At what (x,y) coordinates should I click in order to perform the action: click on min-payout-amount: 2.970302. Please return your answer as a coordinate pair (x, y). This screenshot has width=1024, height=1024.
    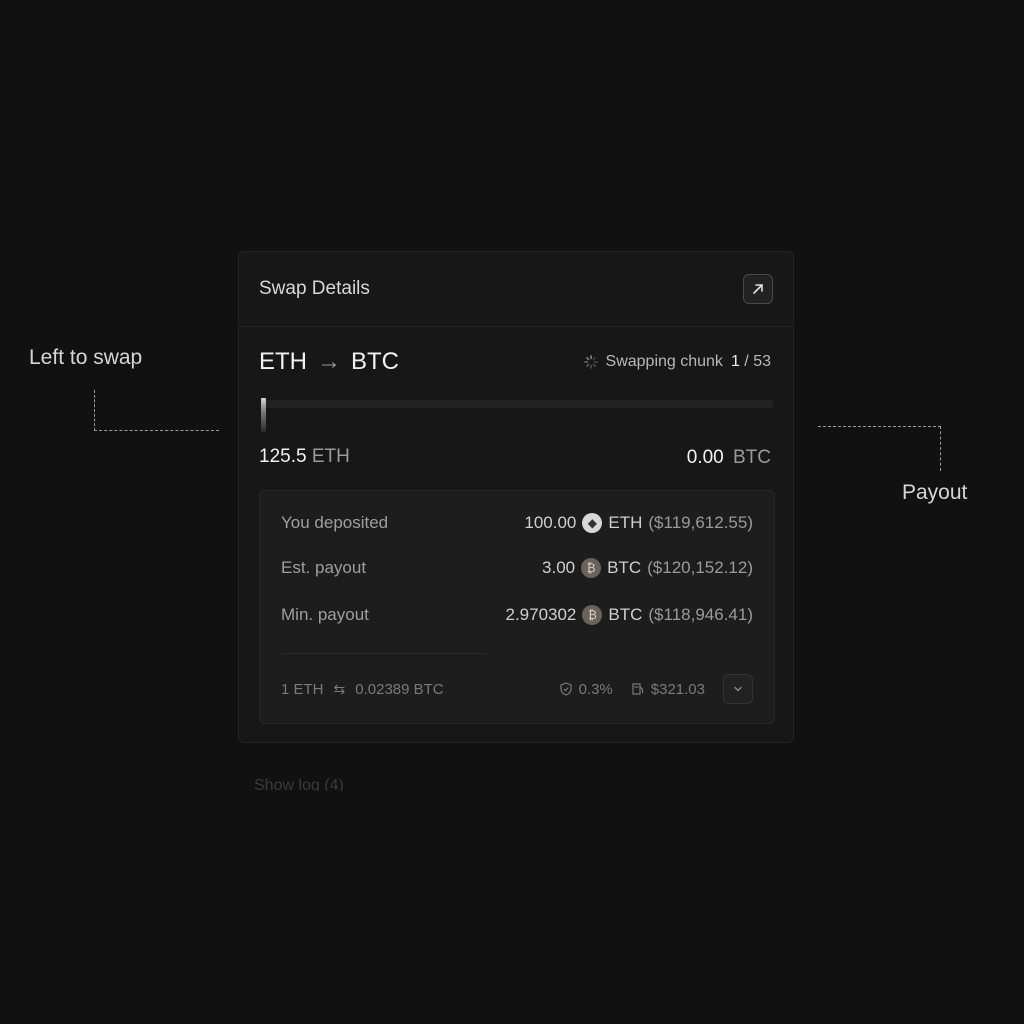
    Looking at the image, I should click on (541, 614).